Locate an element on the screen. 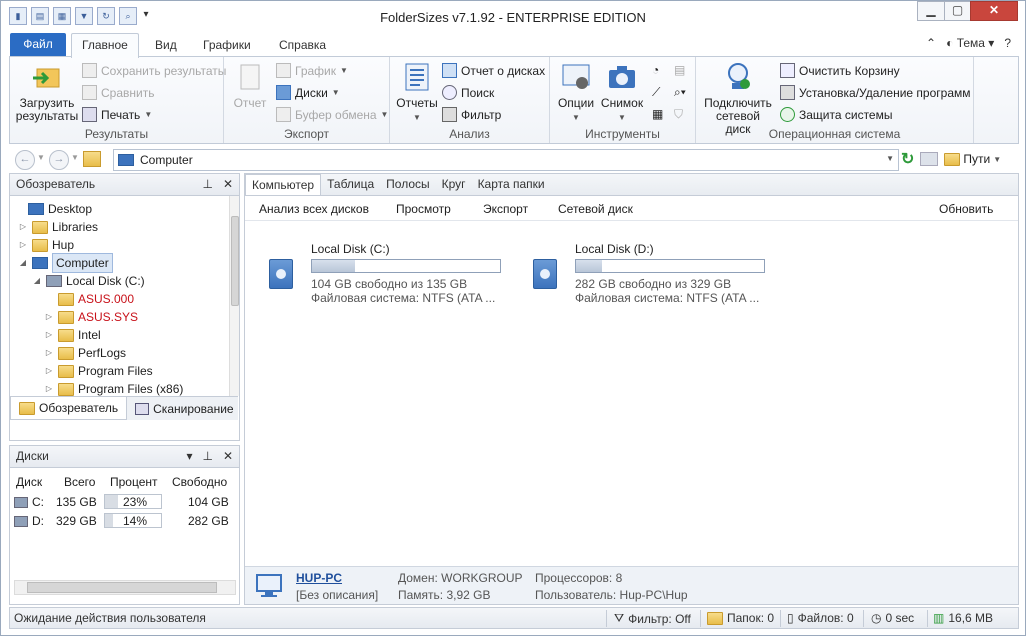  pc-name-link: HUP-PC is located at coordinates (319, 578).